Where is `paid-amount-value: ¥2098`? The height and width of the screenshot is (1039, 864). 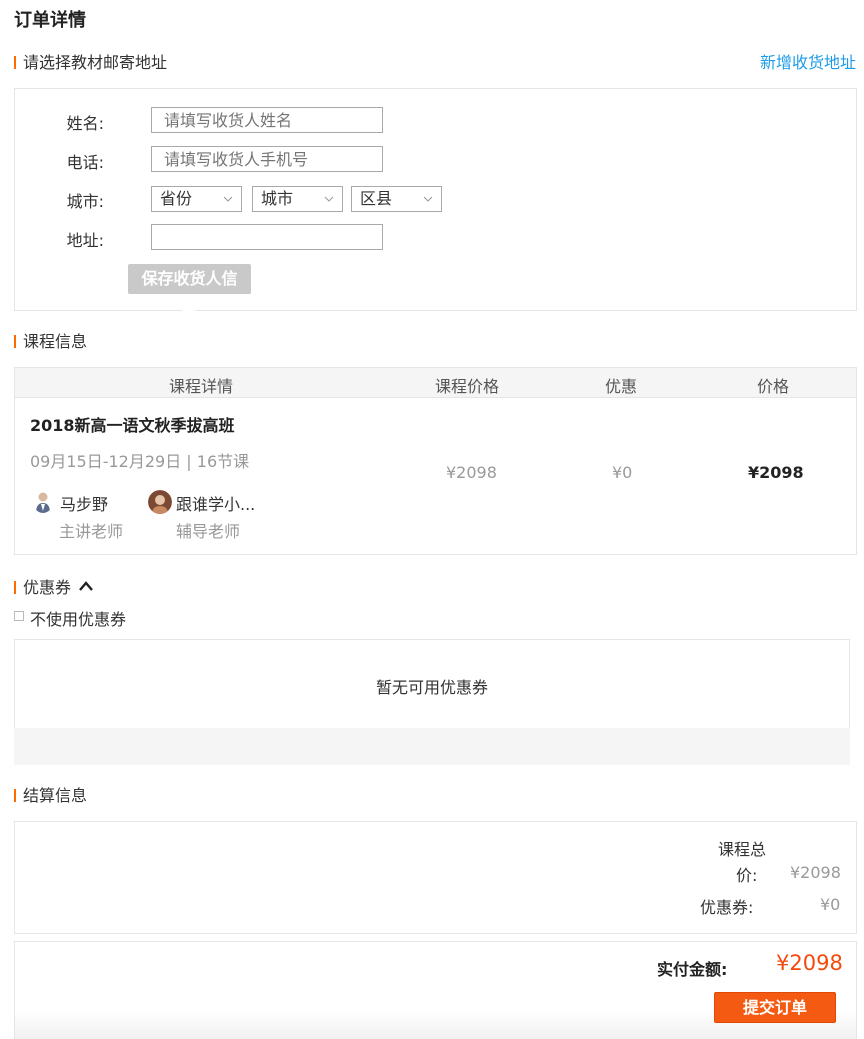 paid-amount-value: ¥2098 is located at coordinates (809, 963).